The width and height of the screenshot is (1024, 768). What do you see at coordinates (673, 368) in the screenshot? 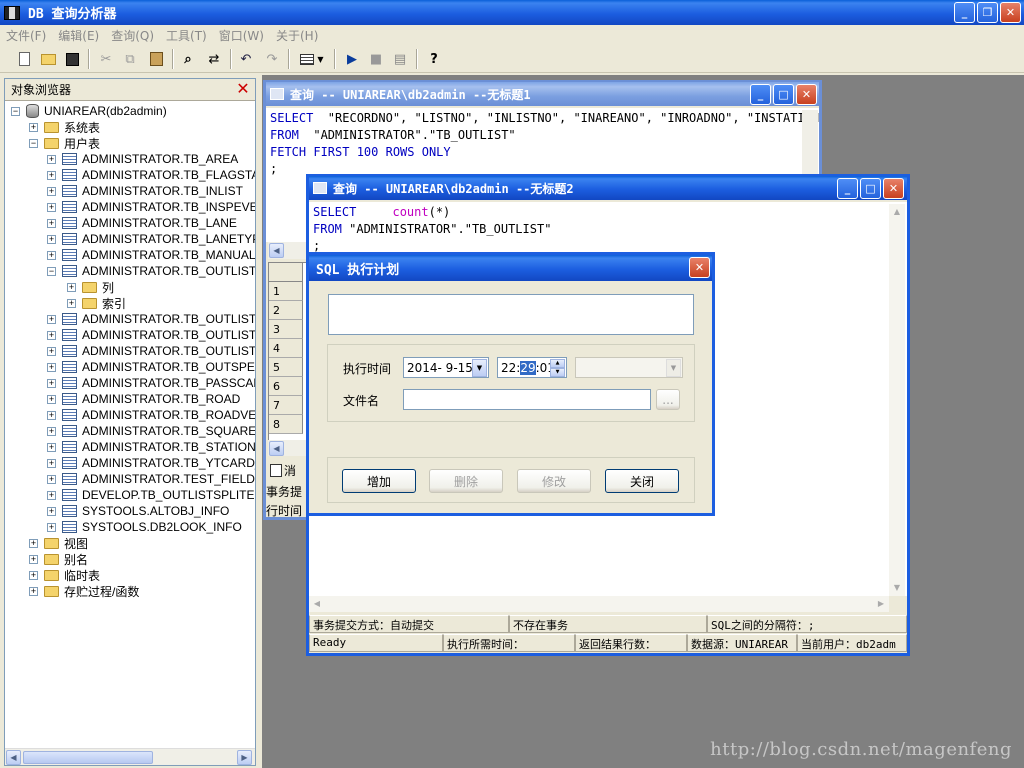
I see `chevron-down-icon: ▼` at bounding box center [673, 368].